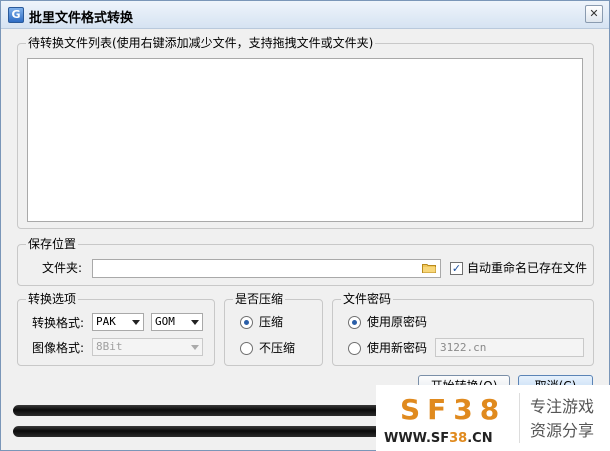  I want to click on watermark: SF38 WWW.SF38.CN 专注游戏 资源分享, so click(493, 418).